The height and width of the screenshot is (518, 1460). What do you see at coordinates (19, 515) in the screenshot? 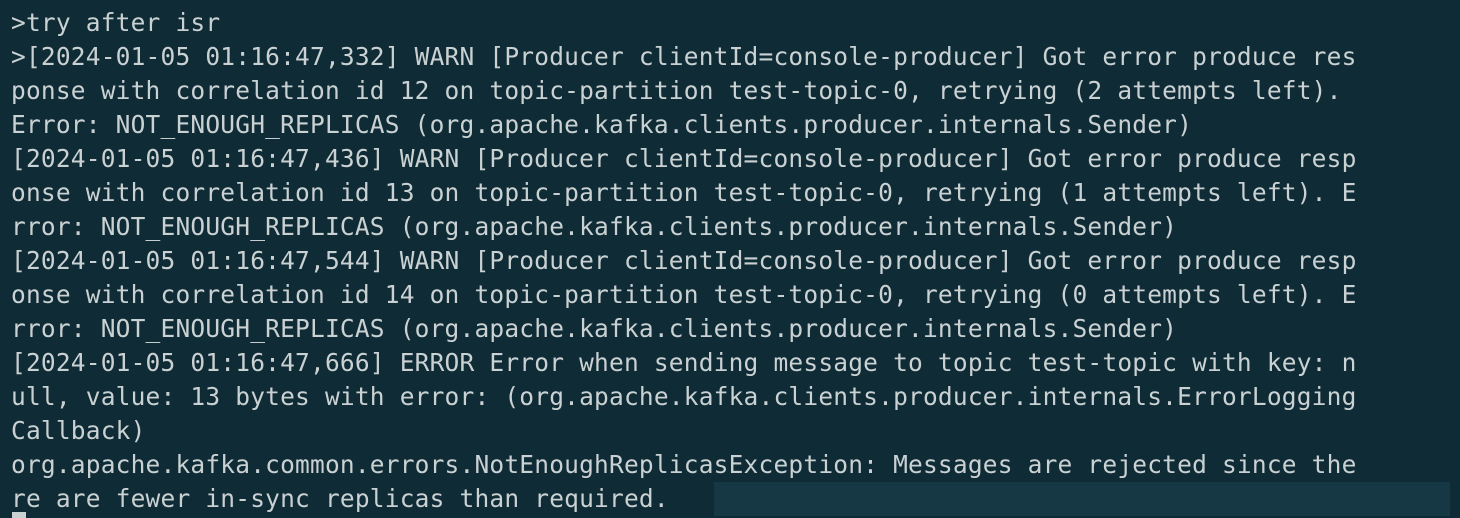
I see `text-cursor` at bounding box center [19, 515].